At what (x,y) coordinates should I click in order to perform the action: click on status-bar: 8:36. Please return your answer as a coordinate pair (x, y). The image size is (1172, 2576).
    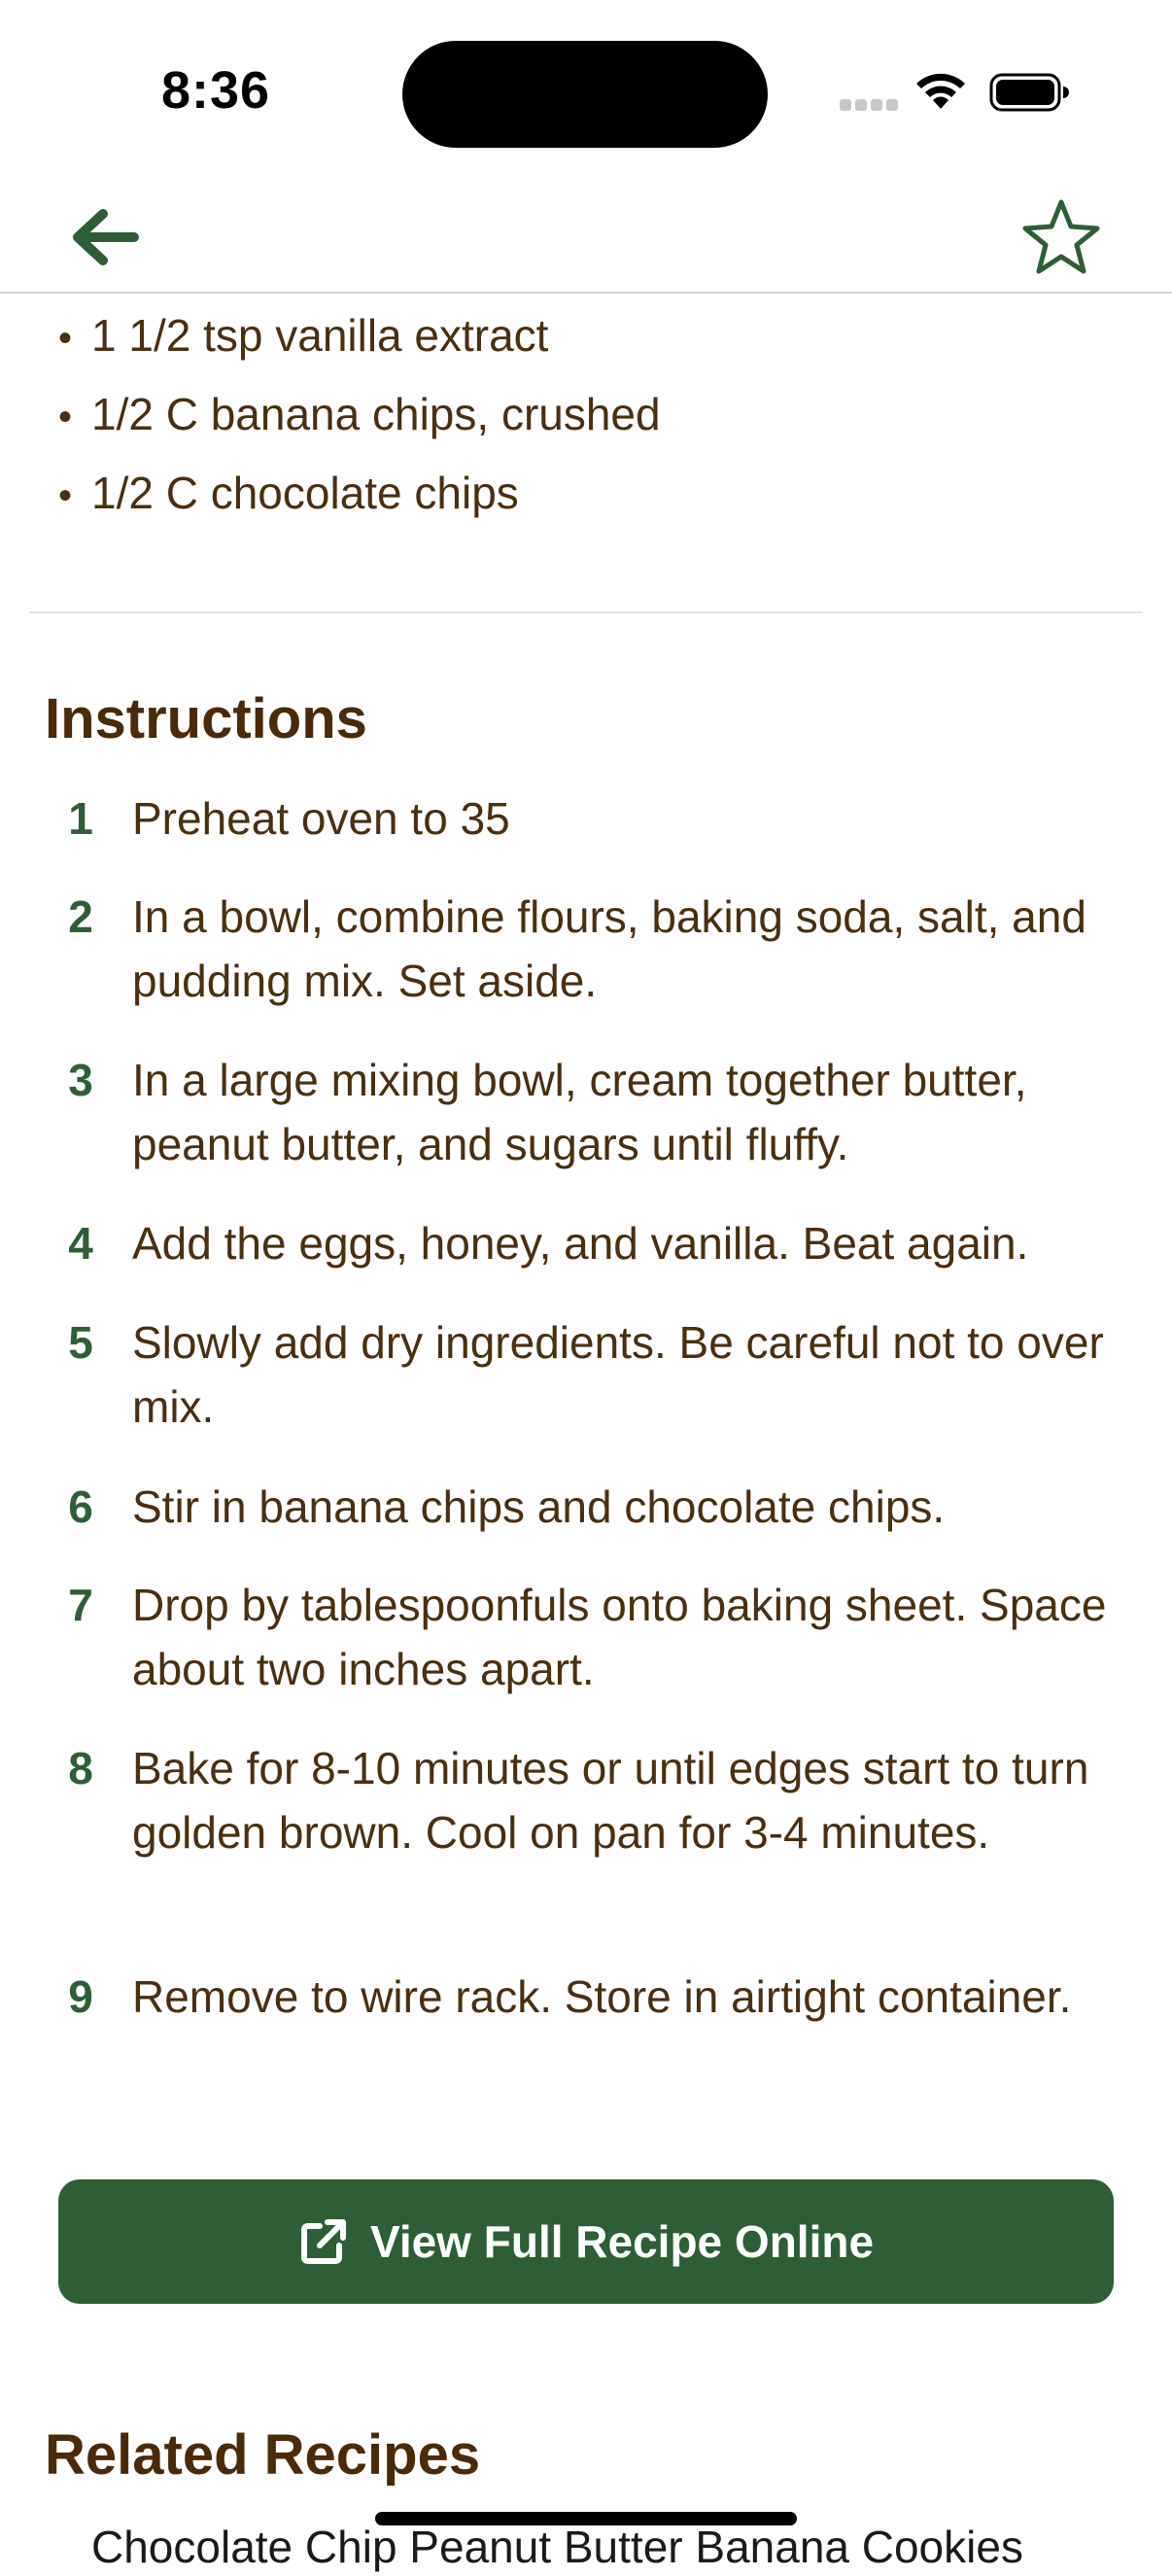
    Looking at the image, I should click on (586, 87).